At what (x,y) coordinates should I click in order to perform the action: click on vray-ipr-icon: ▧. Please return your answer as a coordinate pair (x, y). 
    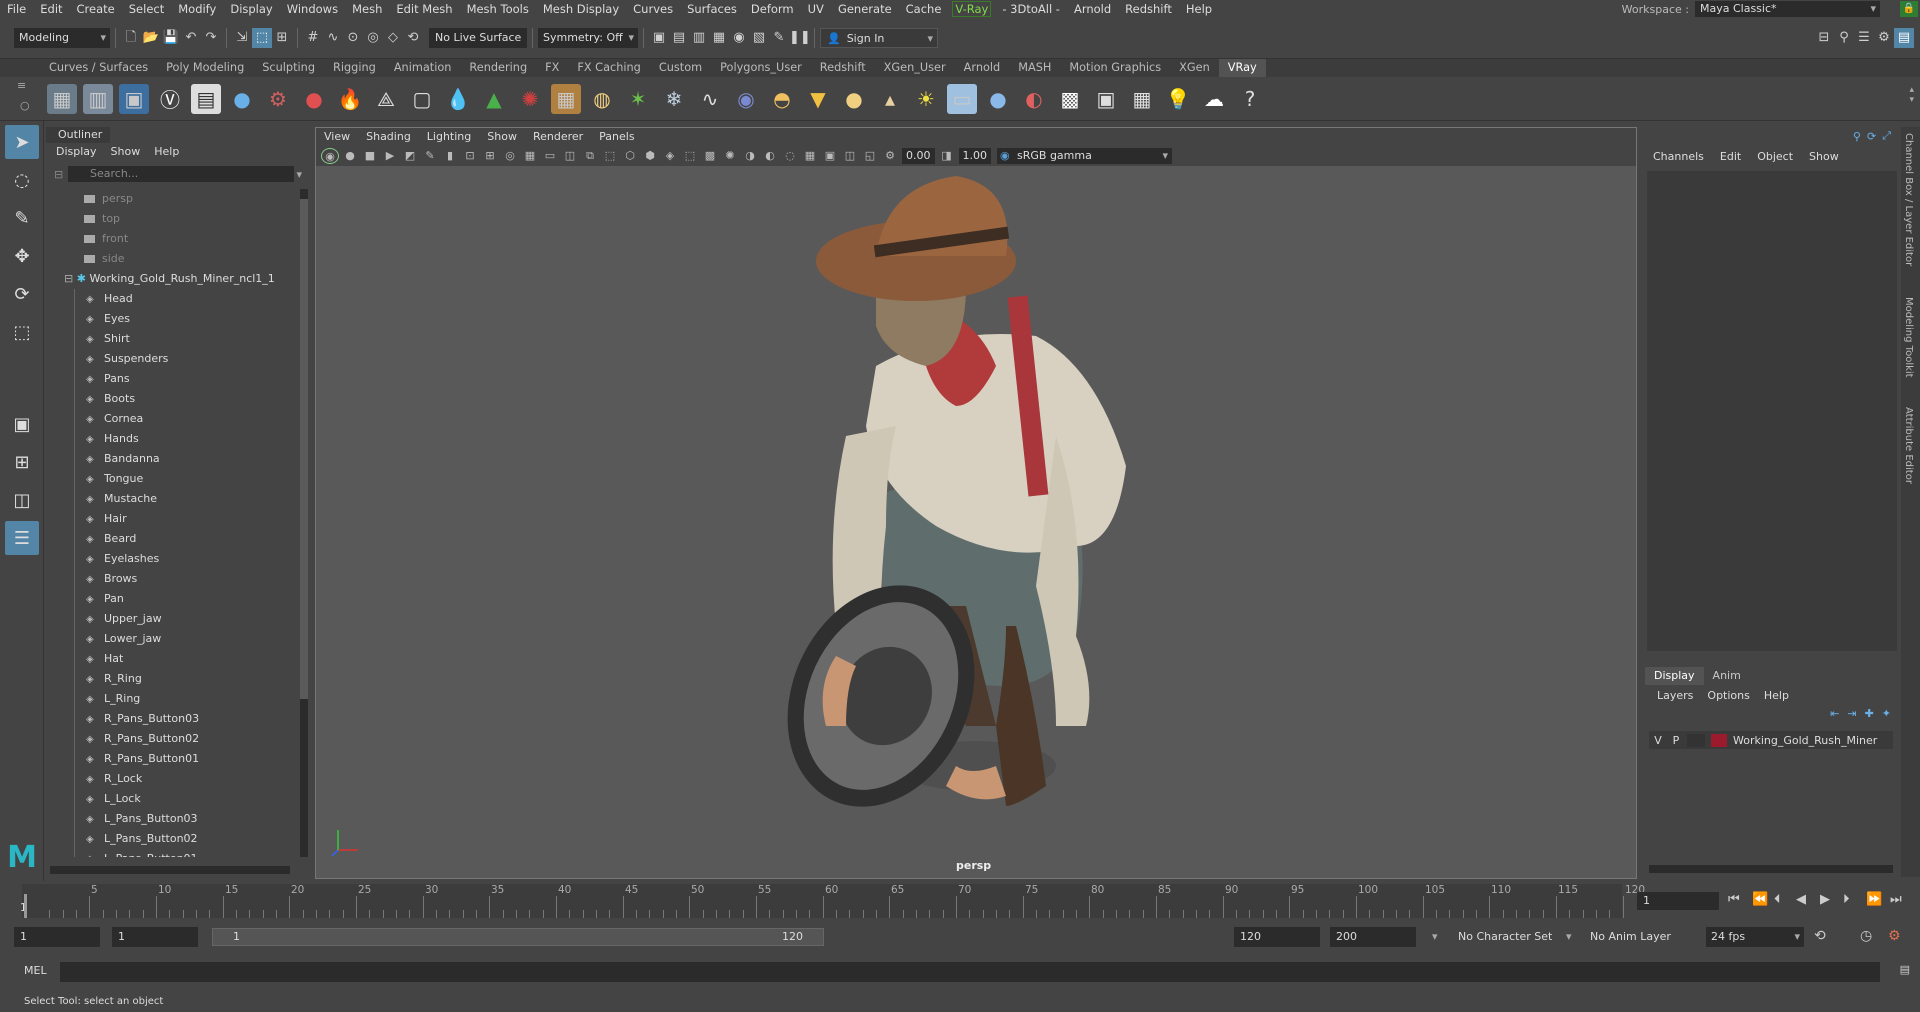
    Looking at the image, I should click on (759, 38).